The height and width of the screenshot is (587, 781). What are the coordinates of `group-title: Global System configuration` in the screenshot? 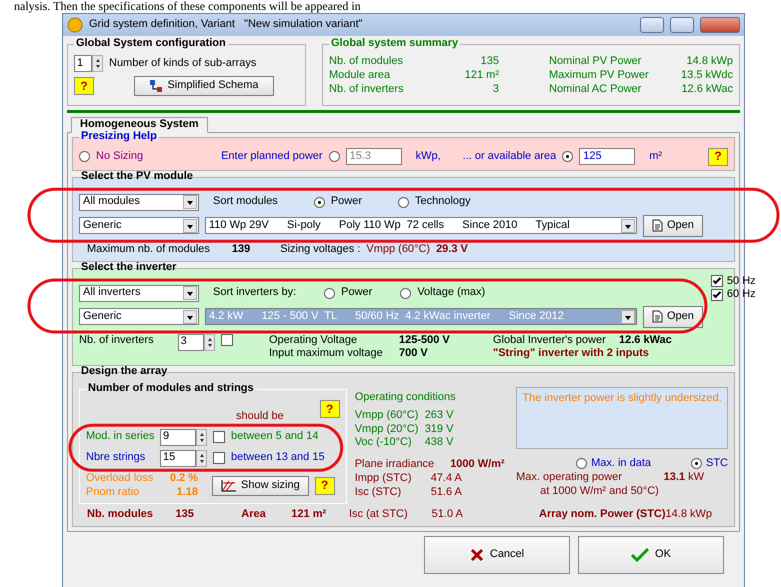 It's located at (151, 44).